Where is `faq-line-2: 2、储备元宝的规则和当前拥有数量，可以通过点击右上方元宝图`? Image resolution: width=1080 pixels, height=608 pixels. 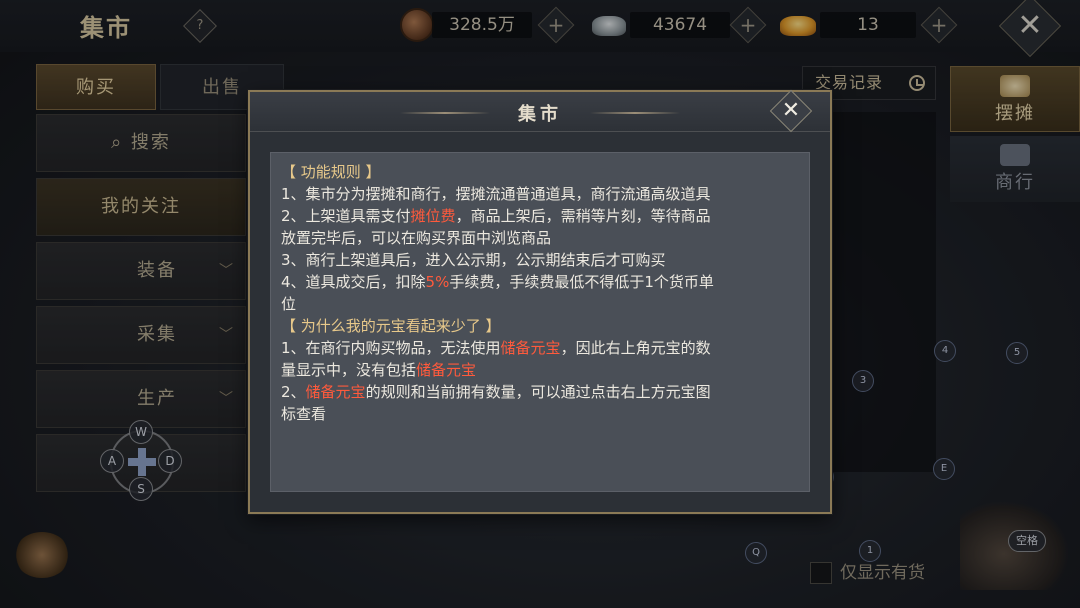 faq-line-2: 2、储备元宝的规则和当前拥有数量，可以通过点击右上方元宝图 is located at coordinates (496, 392).